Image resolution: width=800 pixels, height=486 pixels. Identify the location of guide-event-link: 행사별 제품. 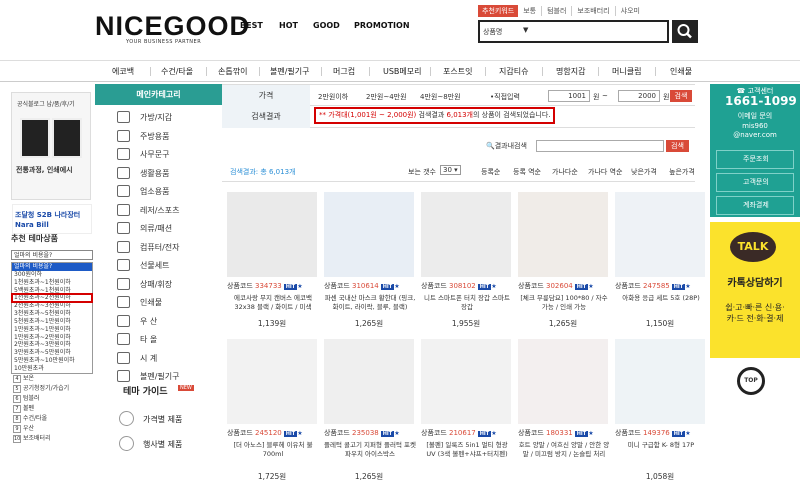
(162, 444).